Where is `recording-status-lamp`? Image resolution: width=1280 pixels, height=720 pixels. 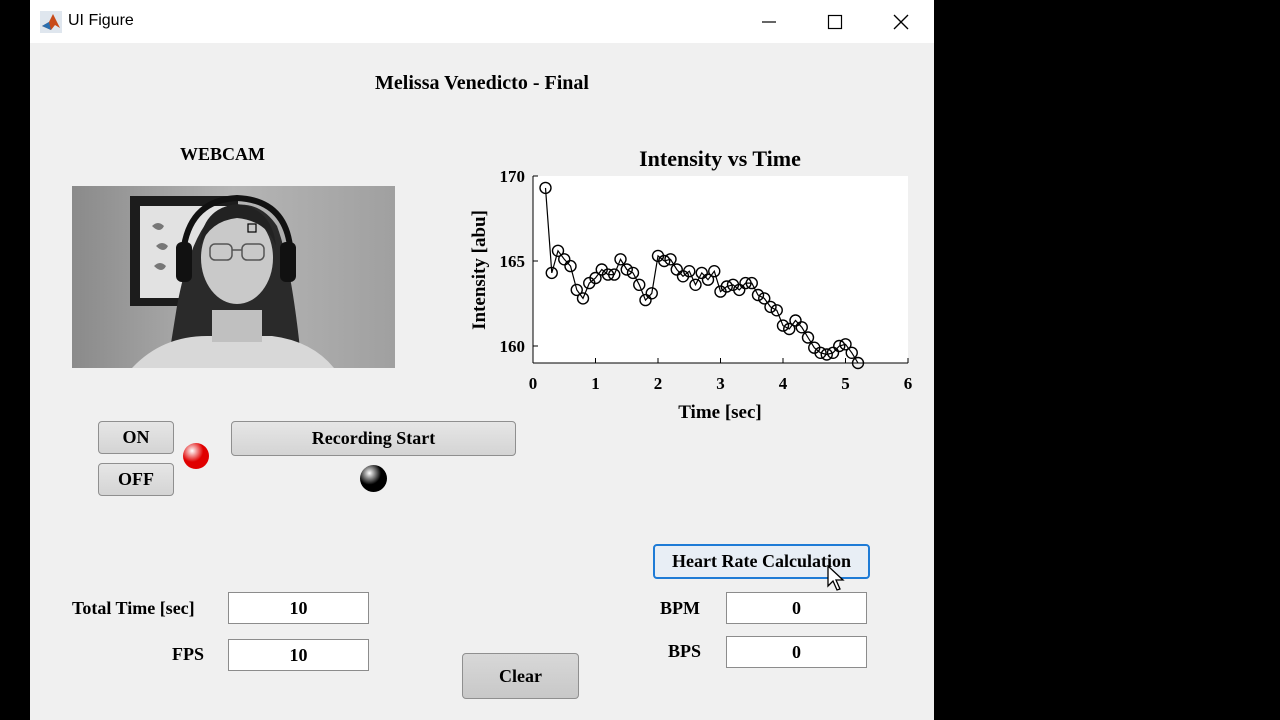
recording-status-lamp is located at coordinates (373, 478).